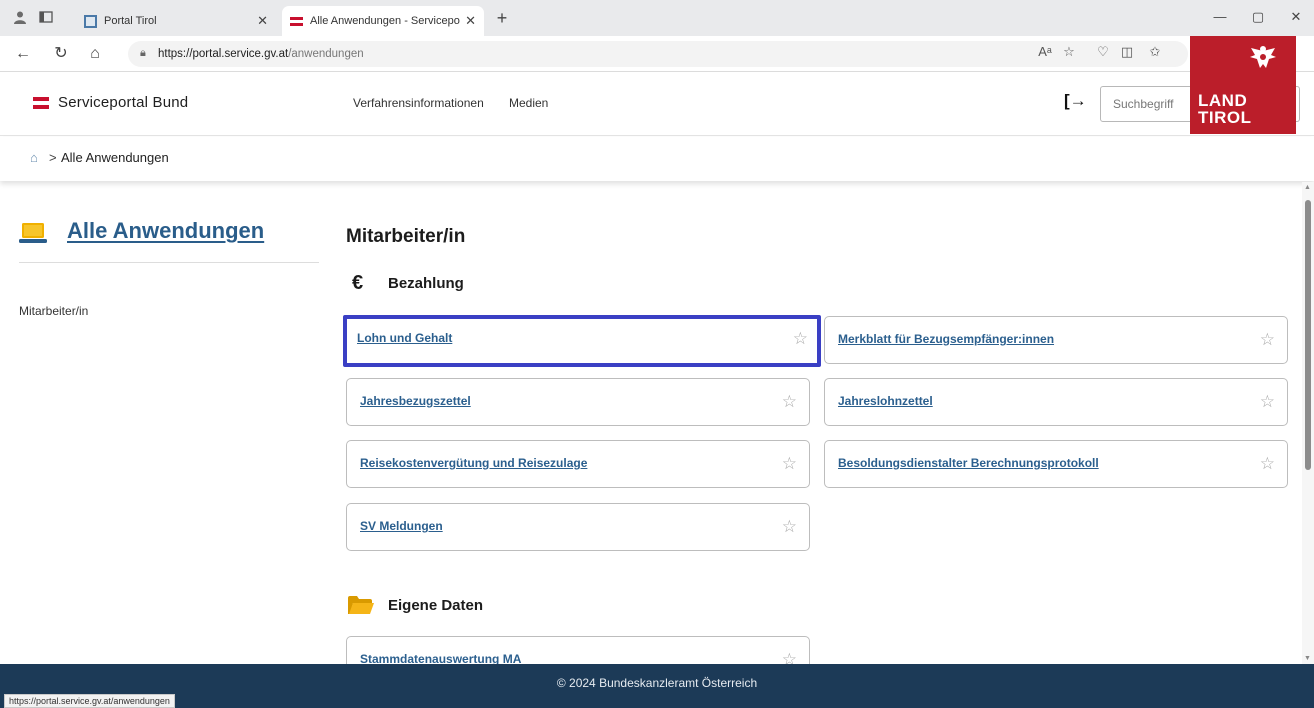 Image resolution: width=1314 pixels, height=708 pixels. What do you see at coordinates (33, 233) in the screenshot?
I see `laptop-icon` at bounding box center [33, 233].